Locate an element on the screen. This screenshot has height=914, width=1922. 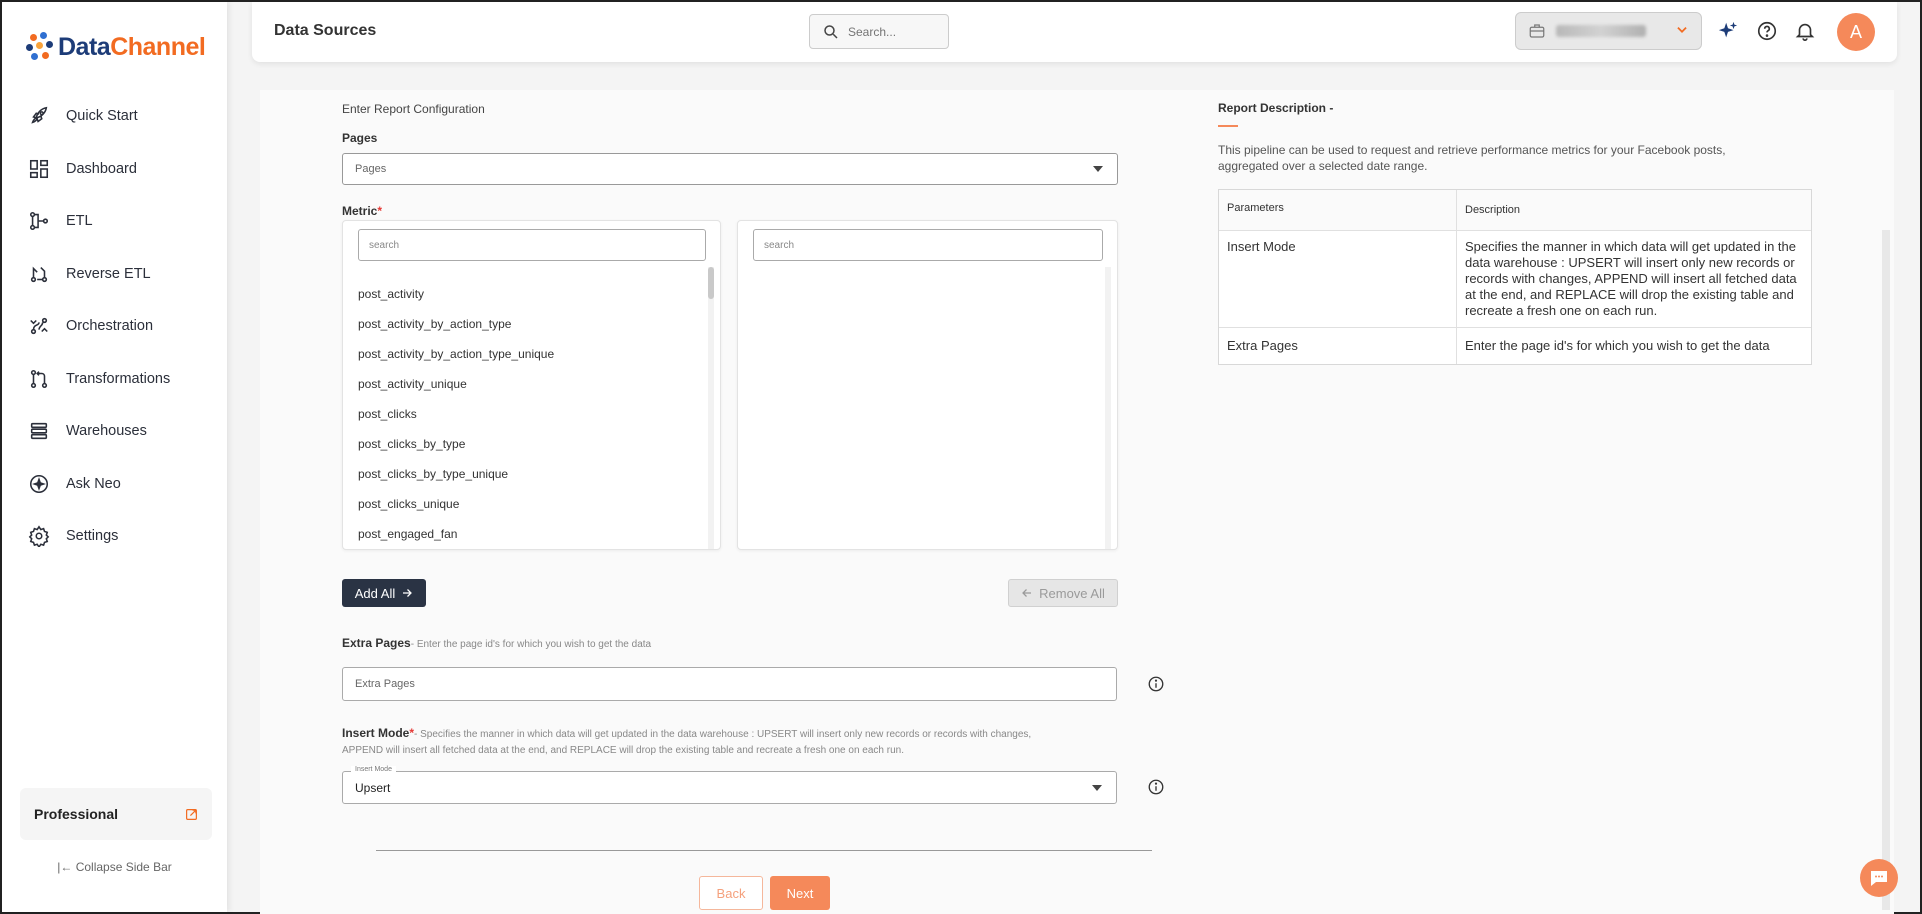
selected-metrics-panel: search is located at coordinates (927, 385).